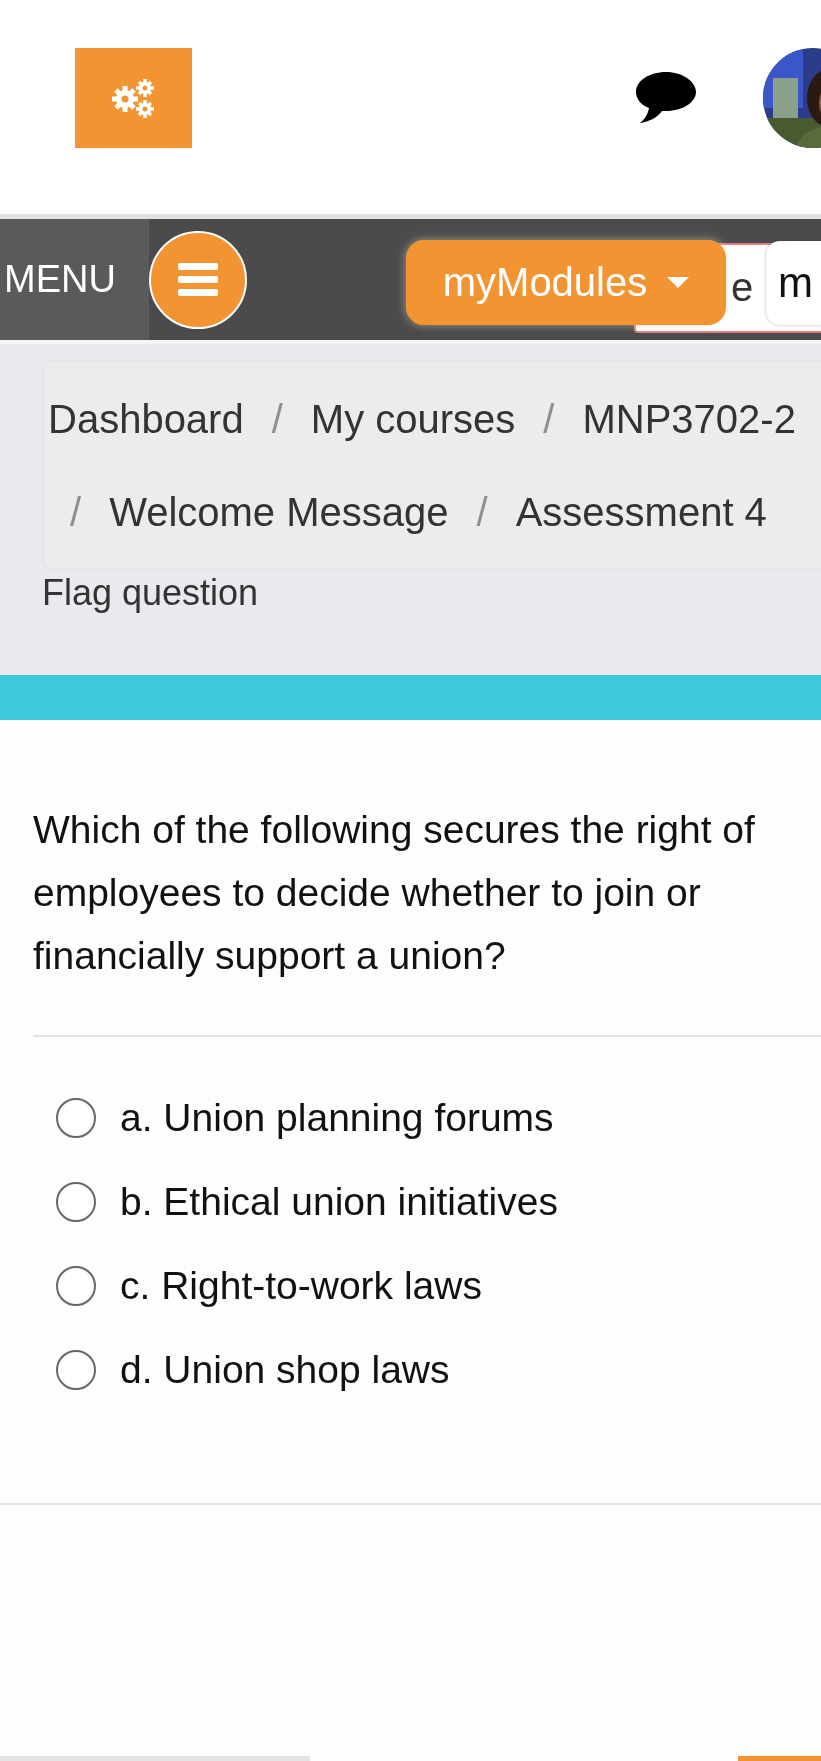 Image resolution: width=821 pixels, height=1761 pixels. Describe the element at coordinates (198, 279) in the screenshot. I see `menu-icon` at that location.